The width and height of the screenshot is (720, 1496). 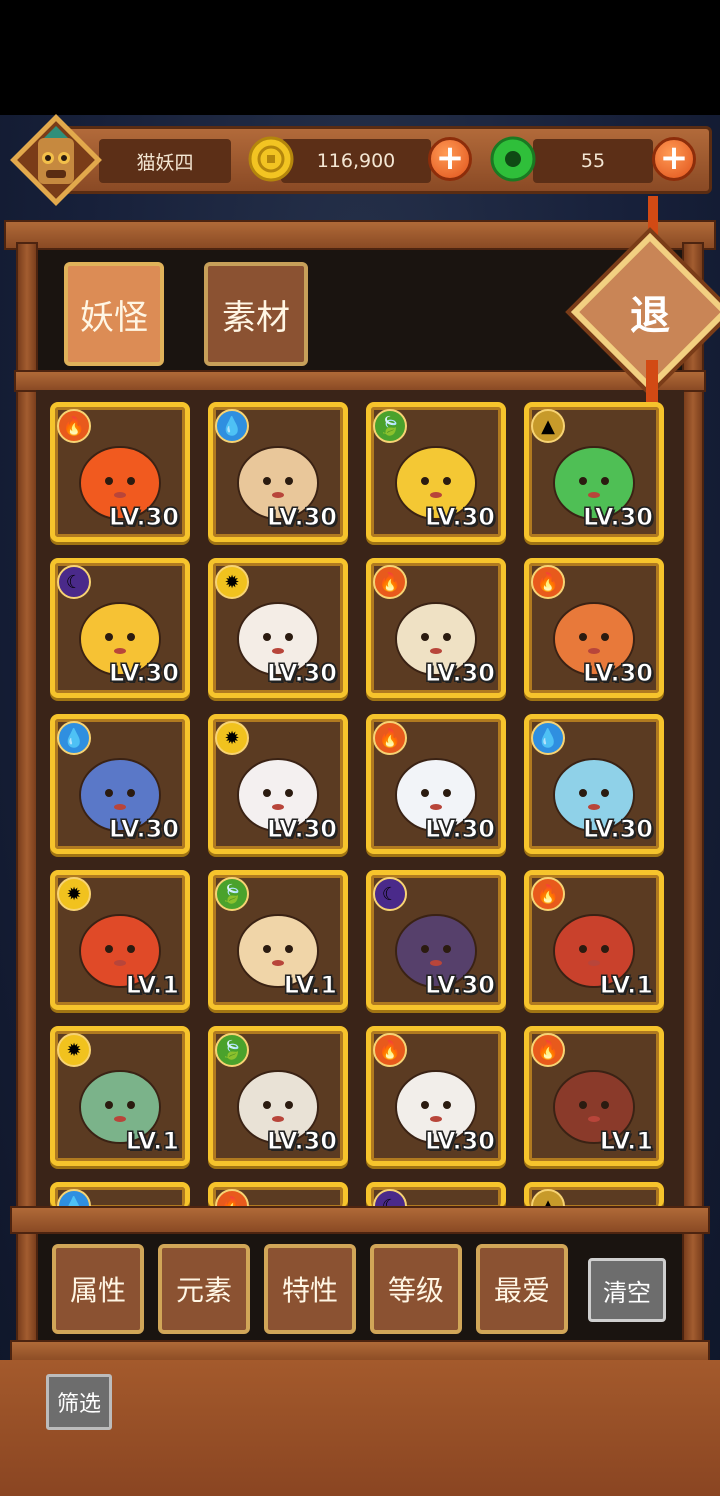 I want to click on jade-icon, so click(x=513, y=159).